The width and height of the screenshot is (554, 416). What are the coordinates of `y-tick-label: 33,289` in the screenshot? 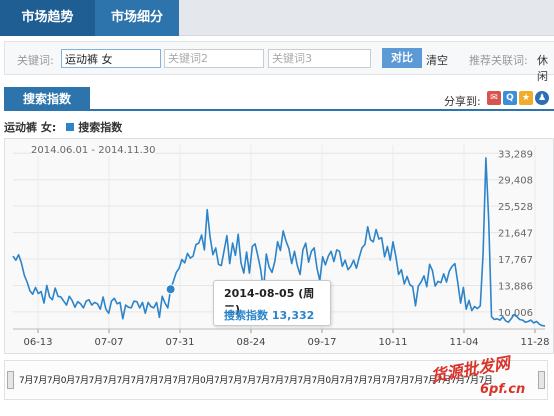 It's located at (515, 154).